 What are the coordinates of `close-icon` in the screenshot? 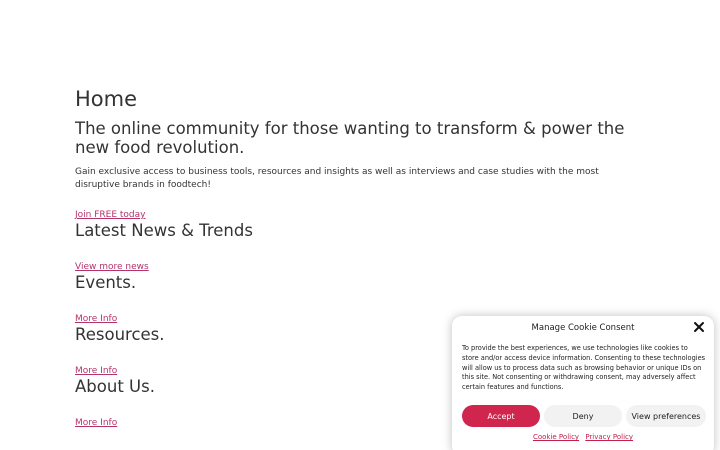 It's located at (699, 327).